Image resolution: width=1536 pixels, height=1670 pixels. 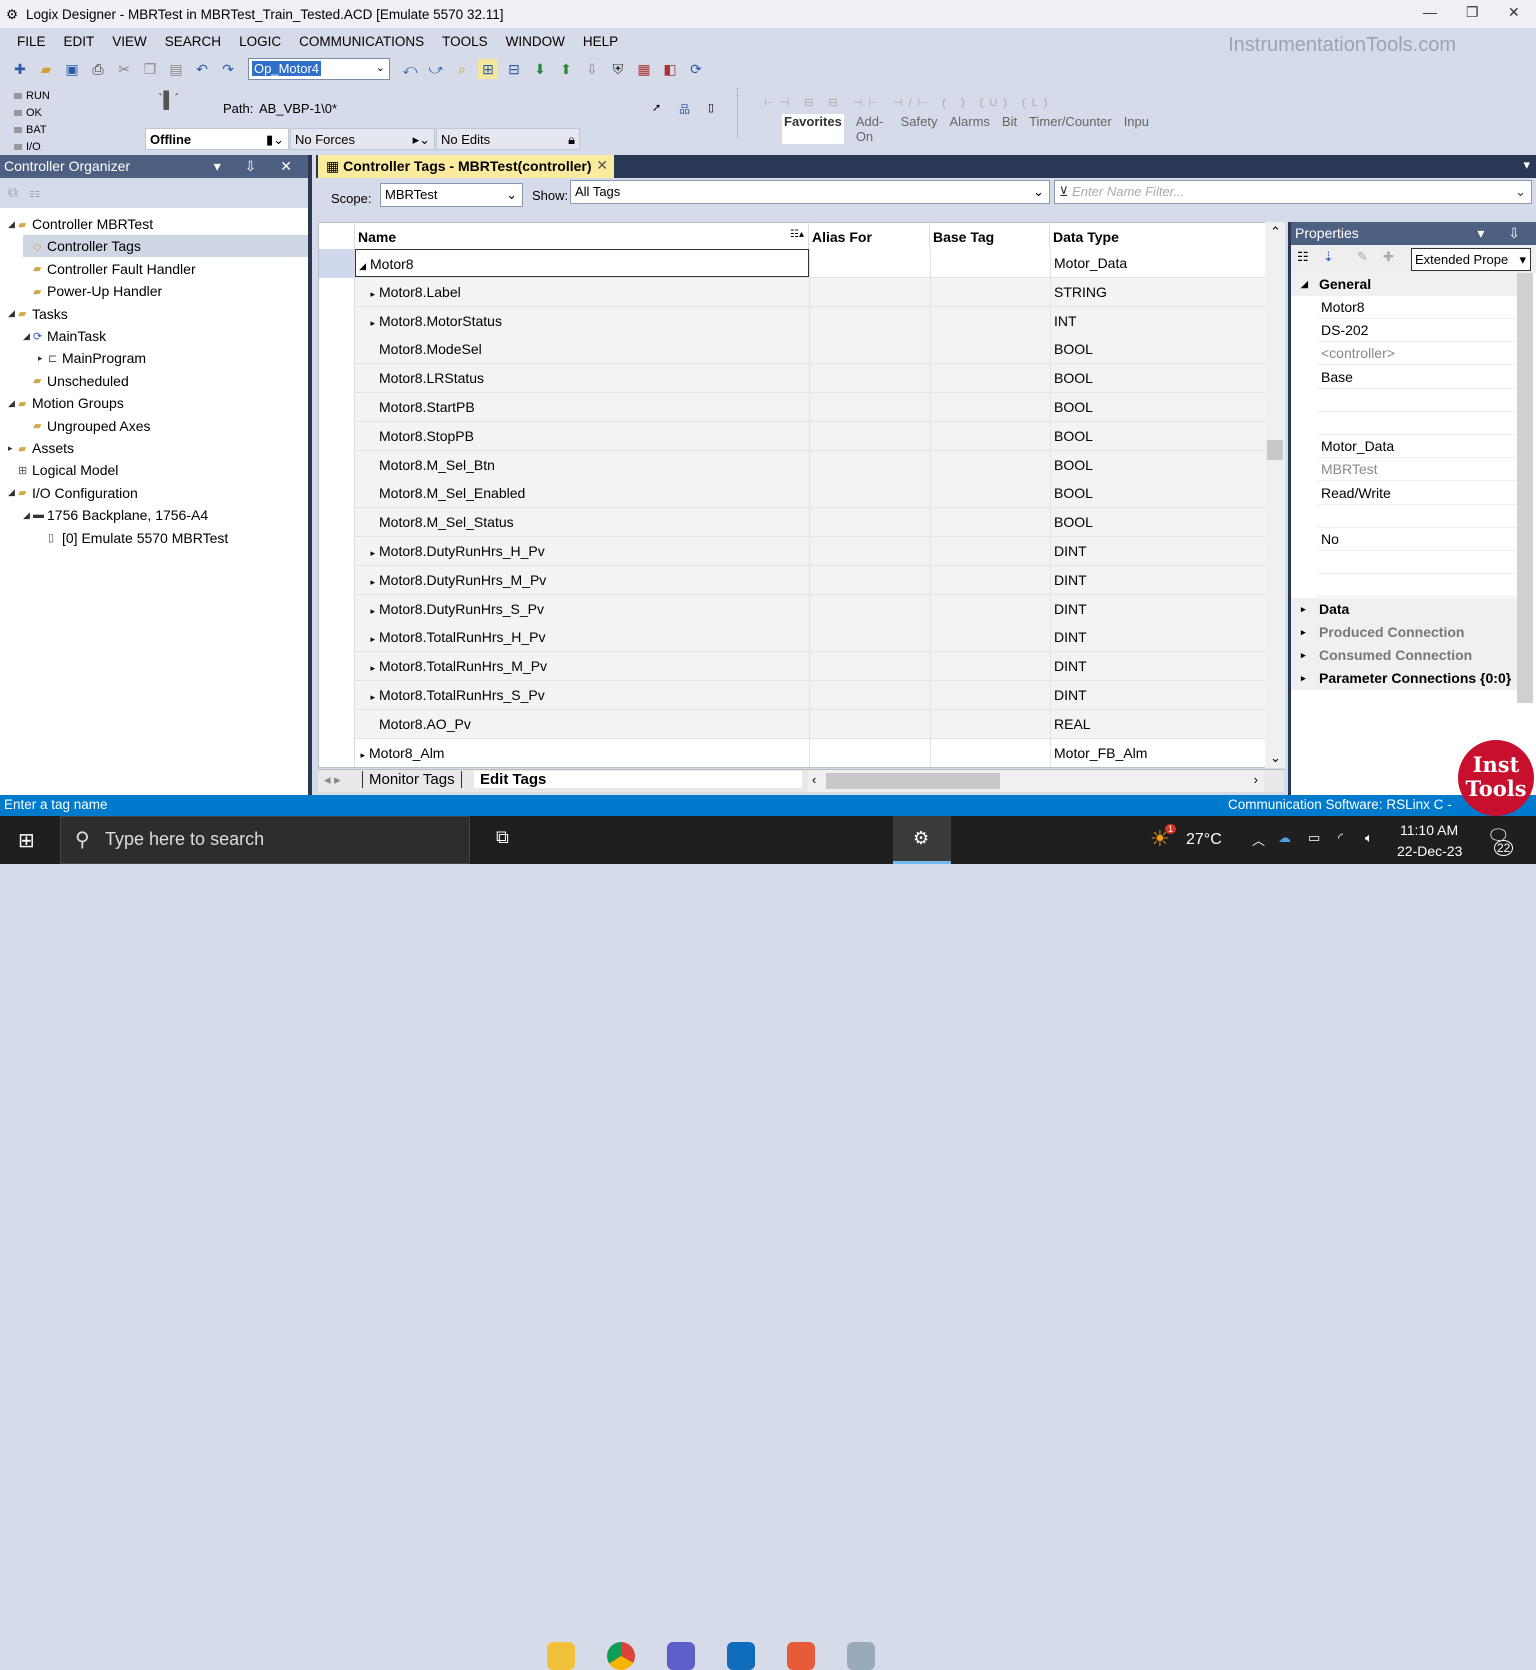 I want to click on menu-help: HELP, so click(x=600, y=41).